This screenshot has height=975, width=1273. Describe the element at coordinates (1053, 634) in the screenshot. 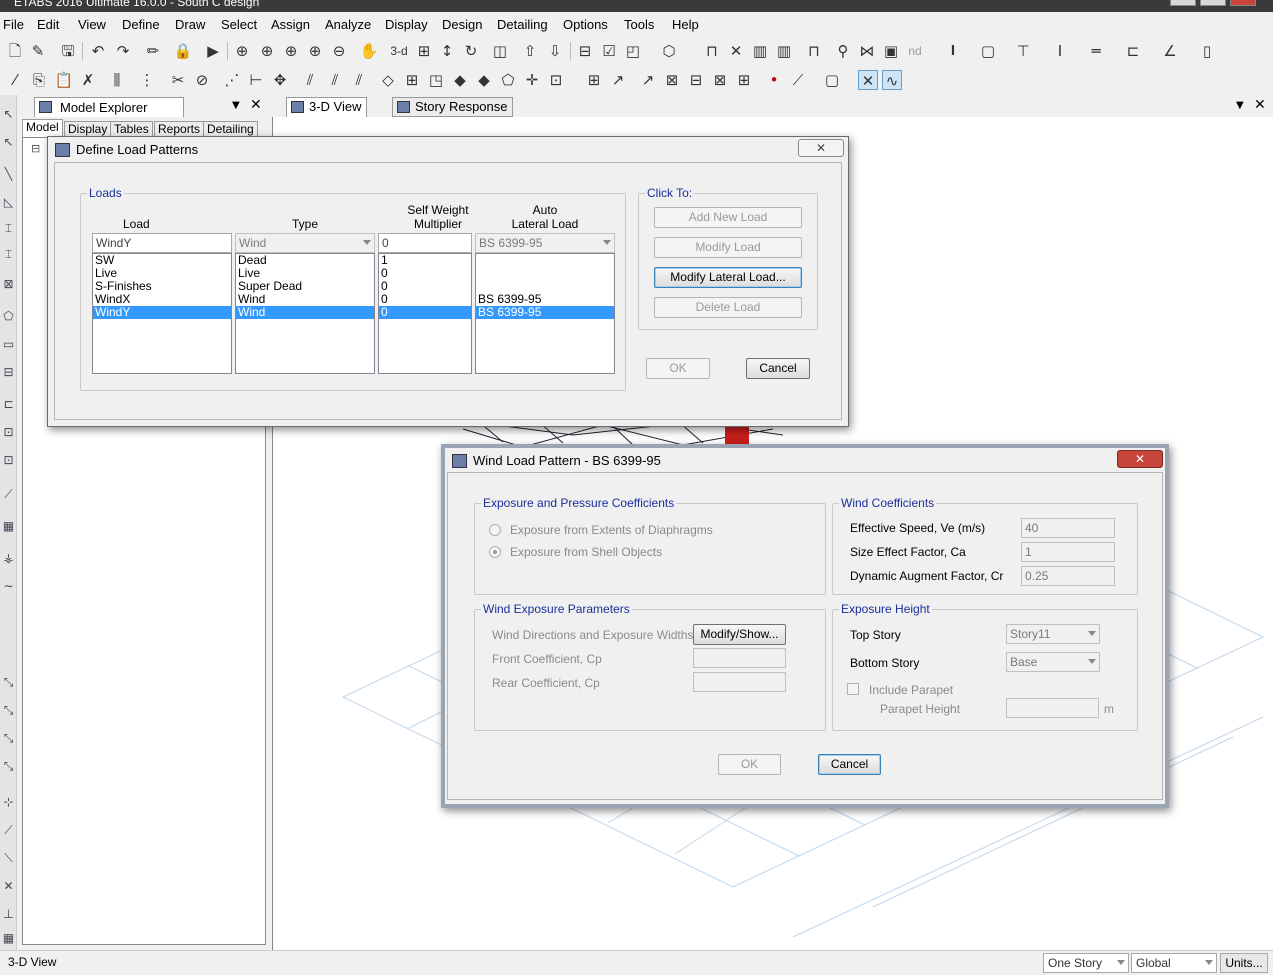

I see `top-story-select: Story11` at that location.